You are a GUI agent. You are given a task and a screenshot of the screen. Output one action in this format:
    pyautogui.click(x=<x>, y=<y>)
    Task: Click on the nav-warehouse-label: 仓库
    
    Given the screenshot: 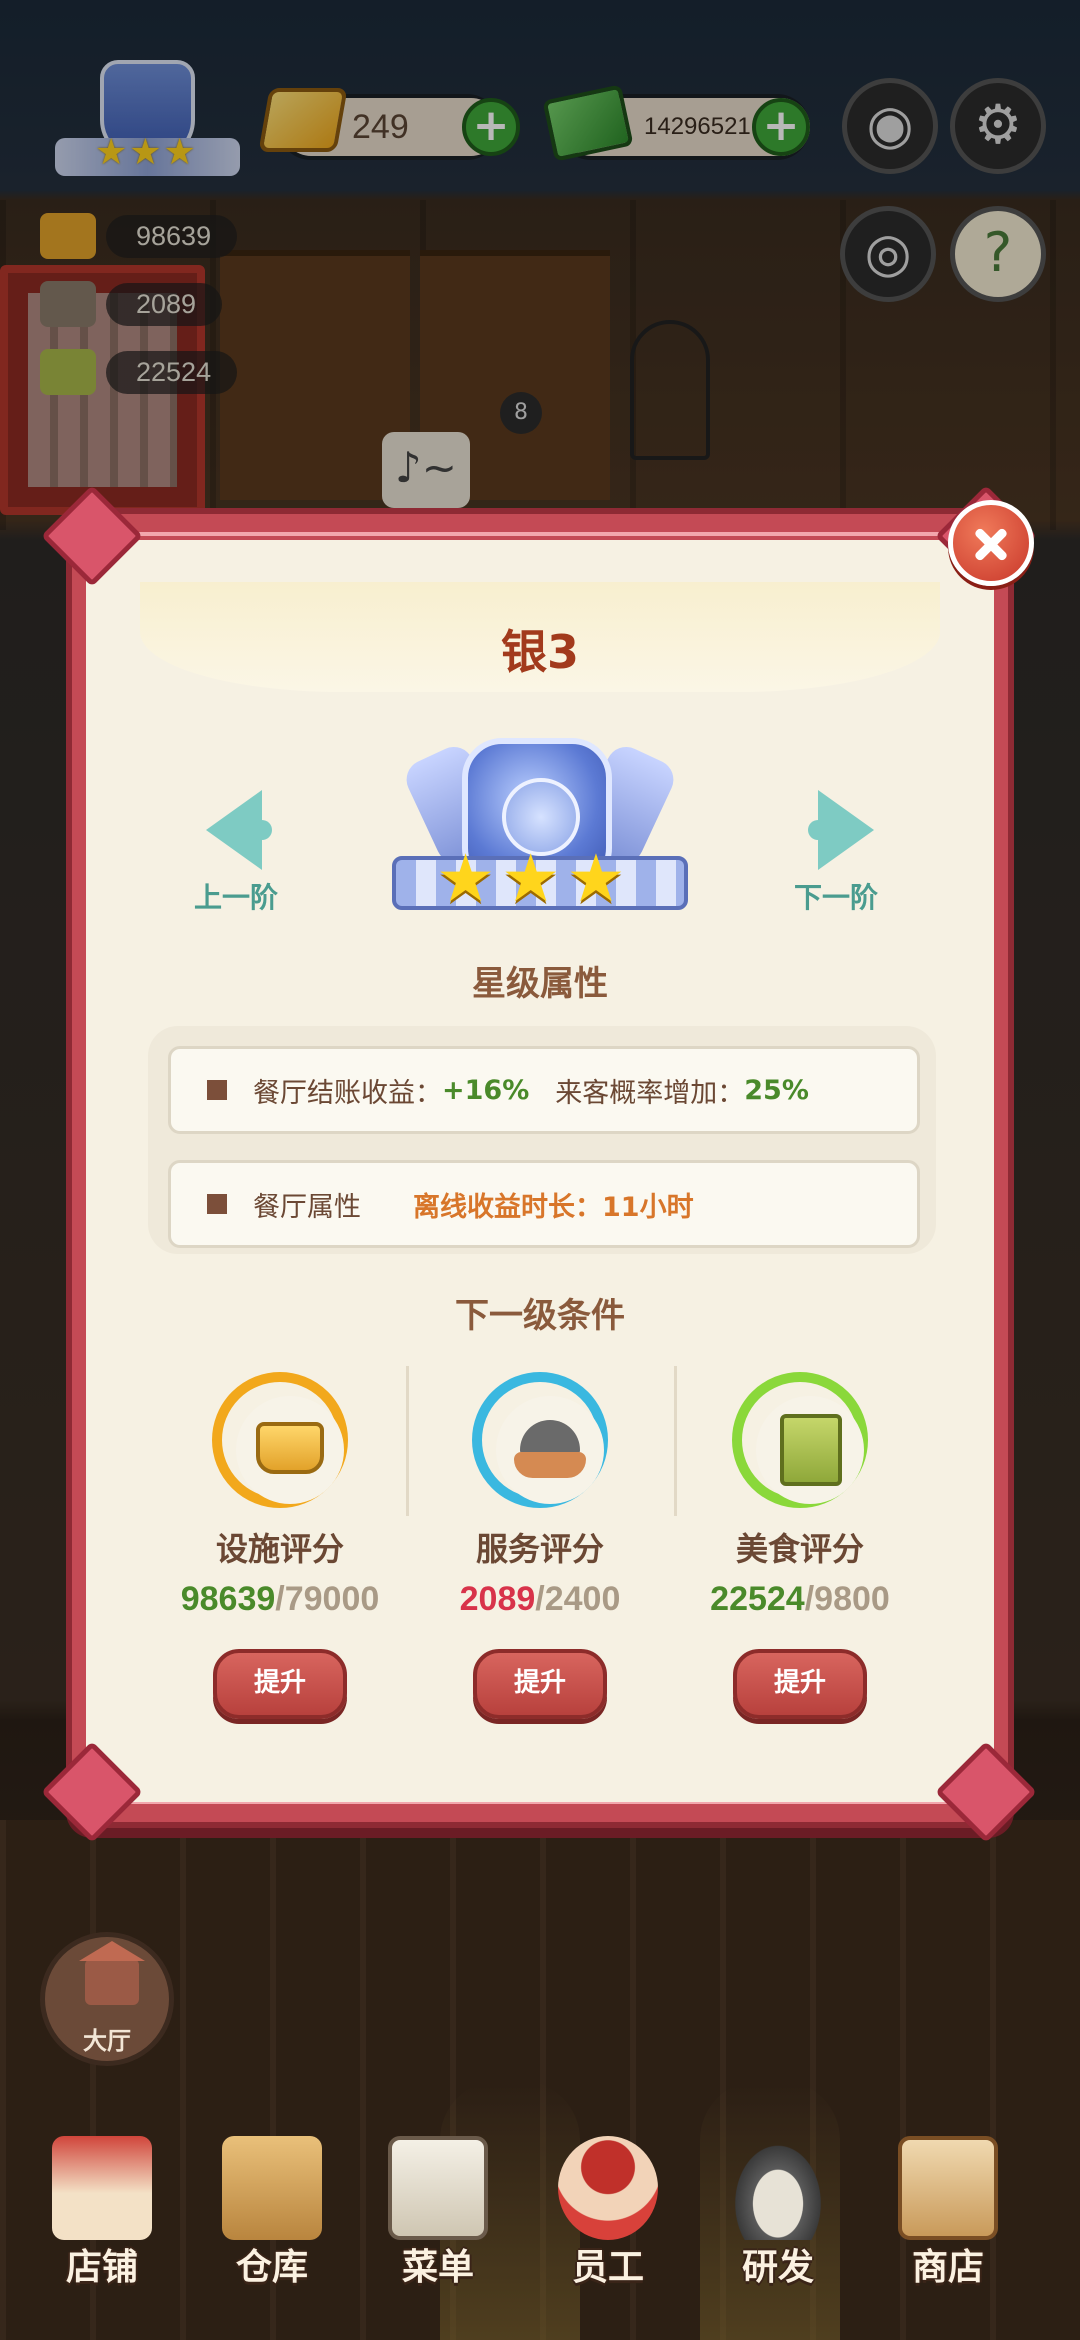 What is the action you would take?
    pyautogui.click(x=271, y=2267)
    